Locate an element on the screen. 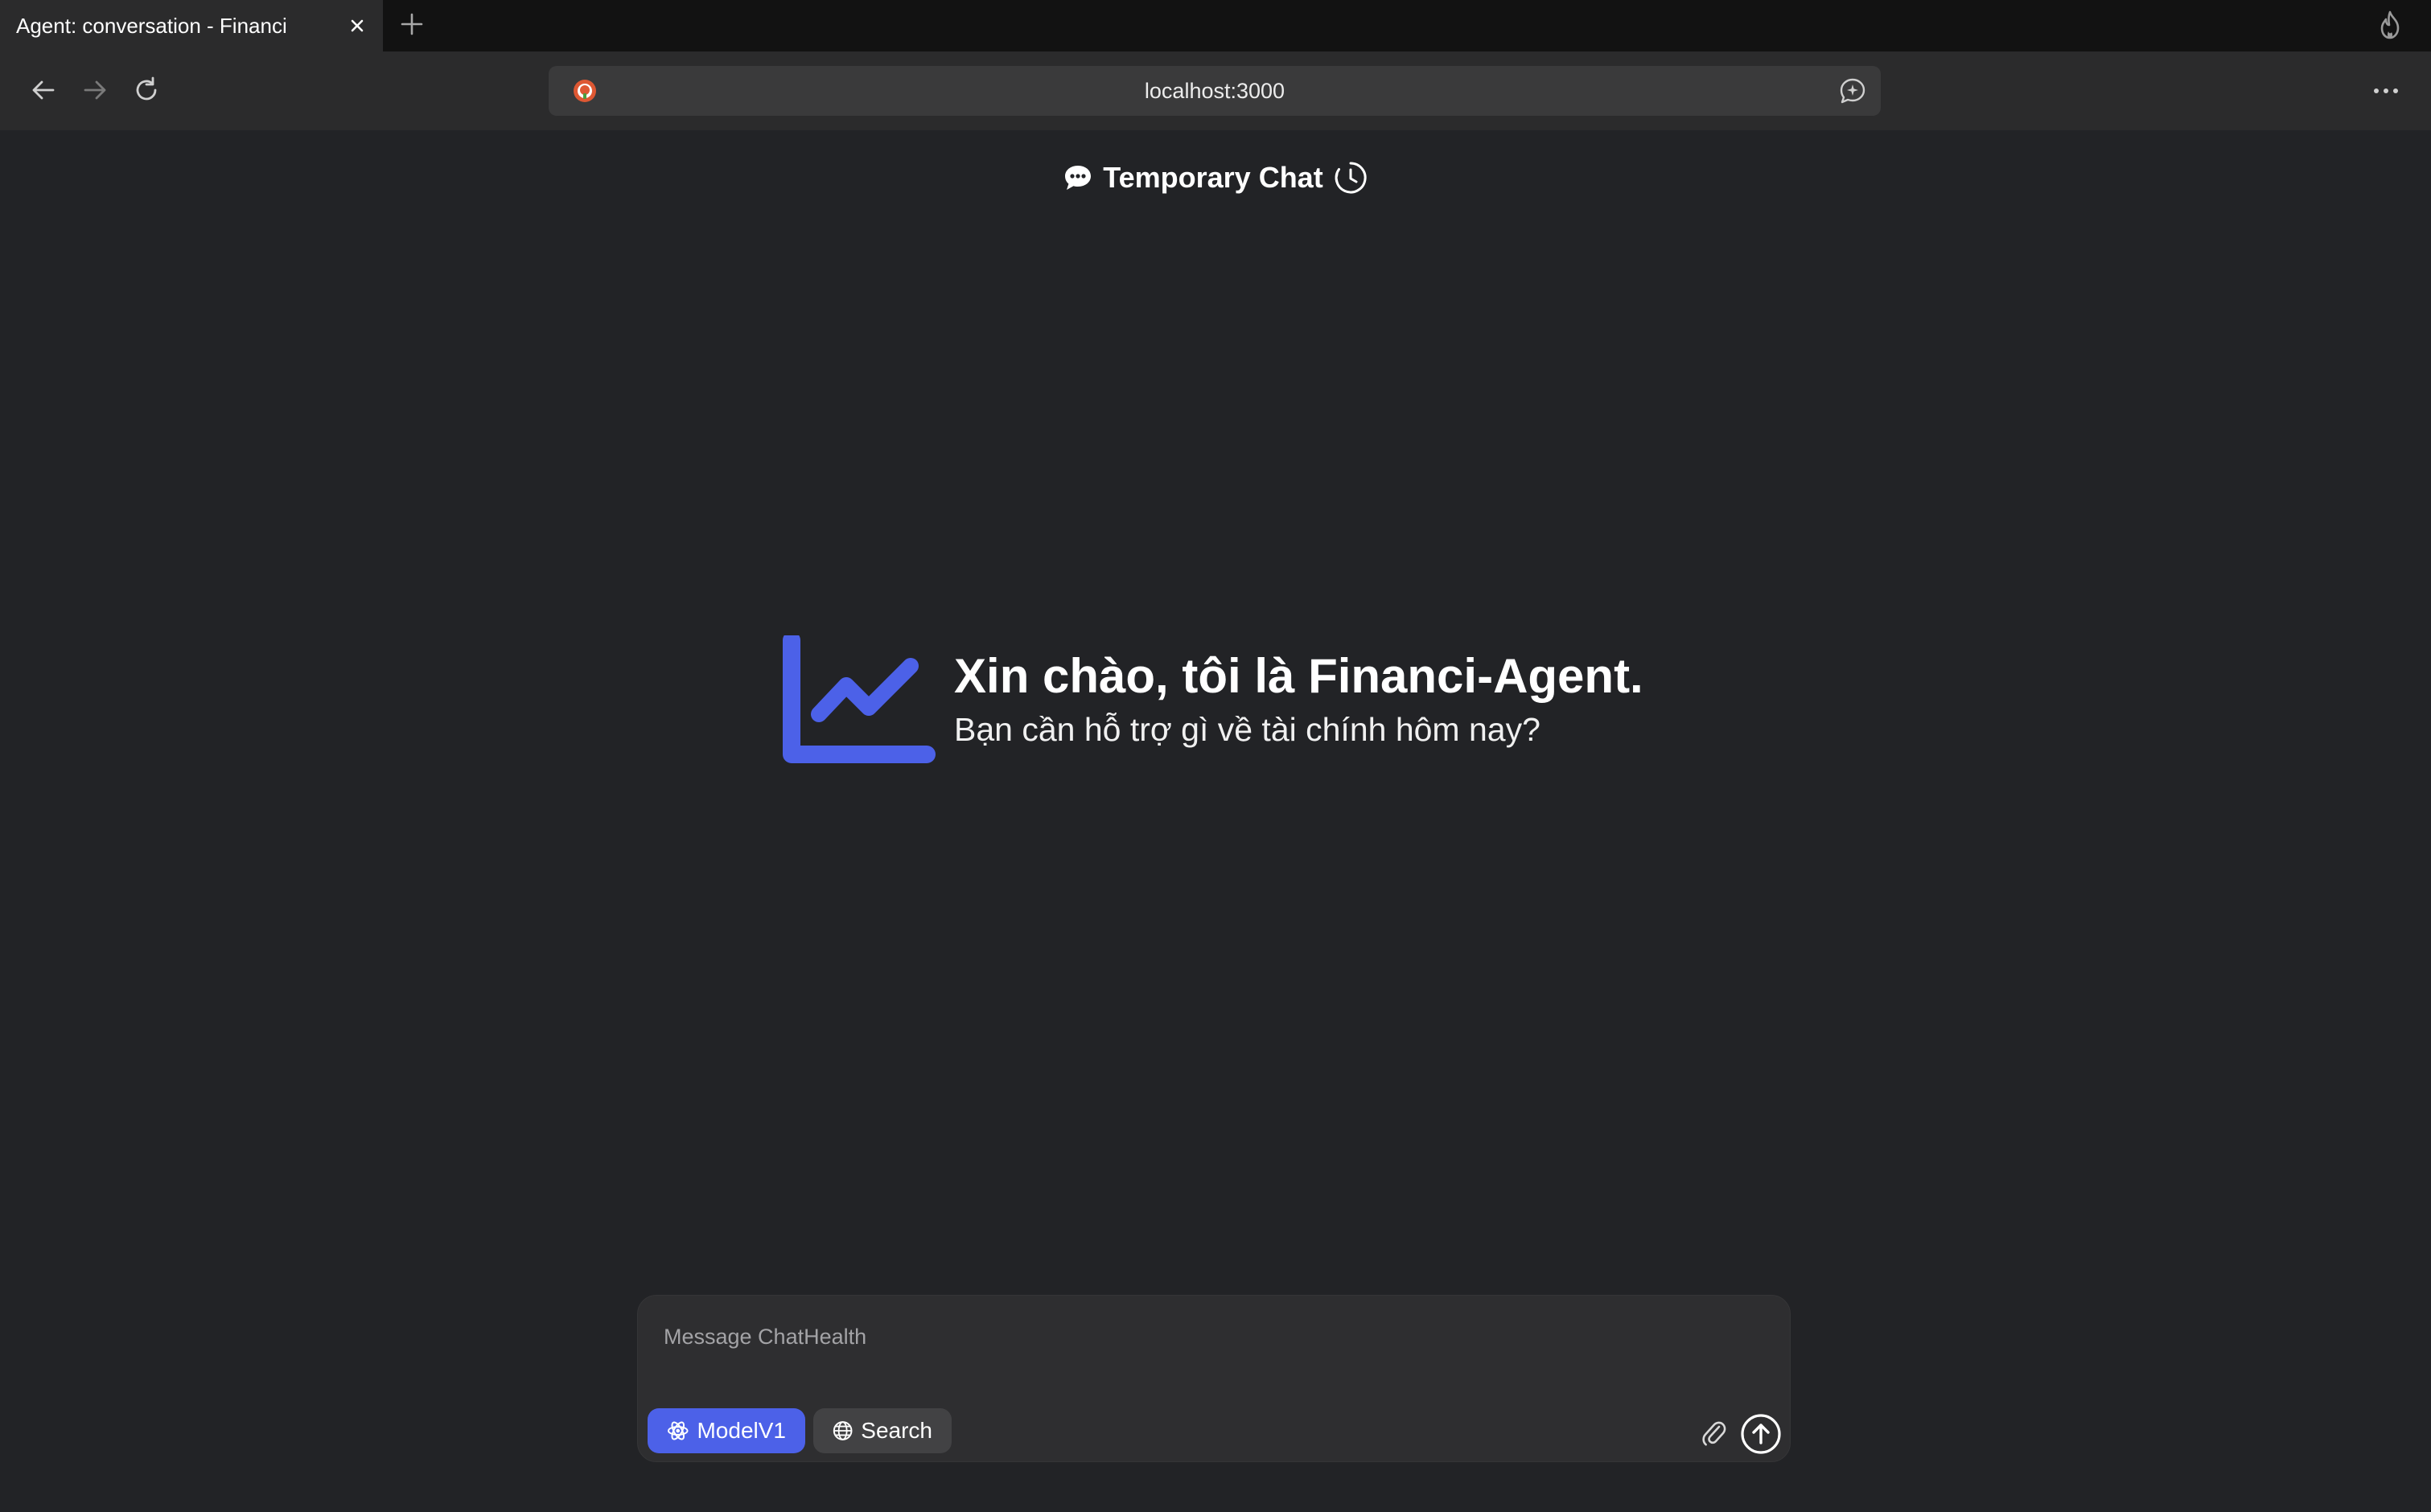 The image size is (2431, 1512). model-selector-button: ModelV1 is located at coordinates (726, 1431).